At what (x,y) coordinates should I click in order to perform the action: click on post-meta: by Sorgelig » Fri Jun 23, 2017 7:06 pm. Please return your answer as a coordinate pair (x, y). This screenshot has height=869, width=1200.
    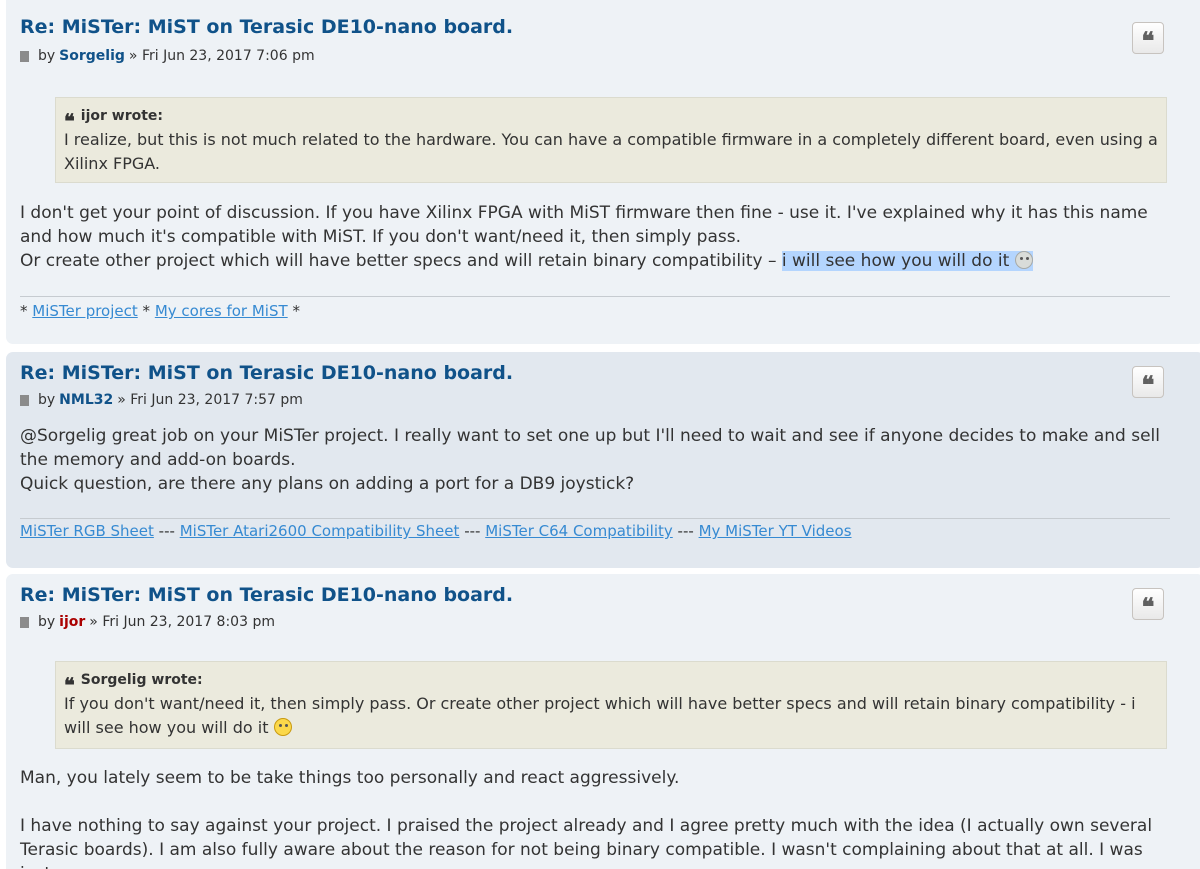
    Looking at the image, I should click on (167, 56).